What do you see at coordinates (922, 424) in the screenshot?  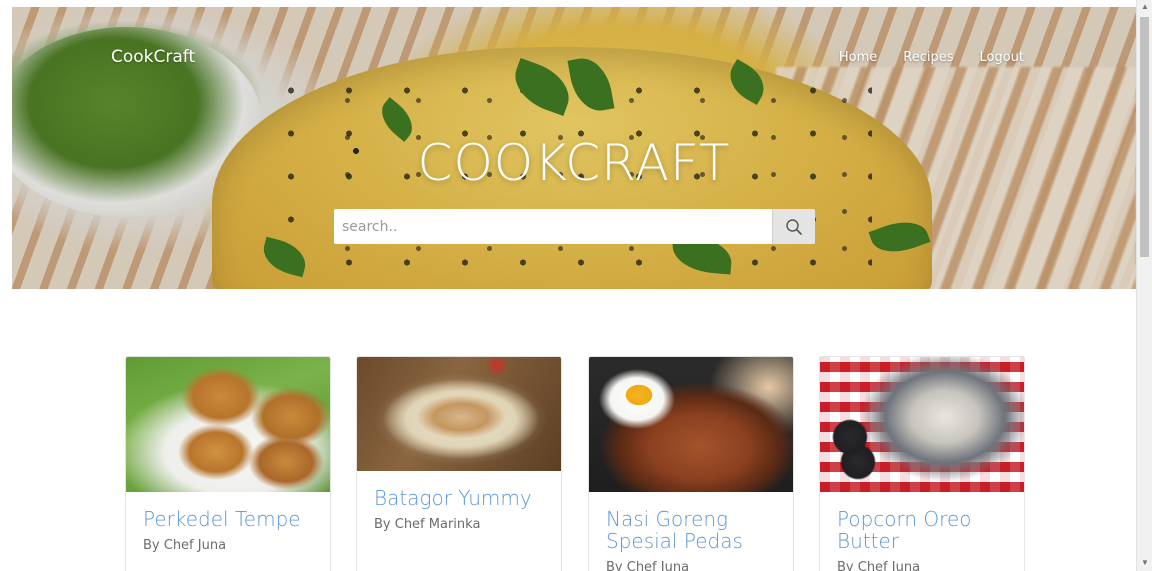 I see `popcorn-image` at bounding box center [922, 424].